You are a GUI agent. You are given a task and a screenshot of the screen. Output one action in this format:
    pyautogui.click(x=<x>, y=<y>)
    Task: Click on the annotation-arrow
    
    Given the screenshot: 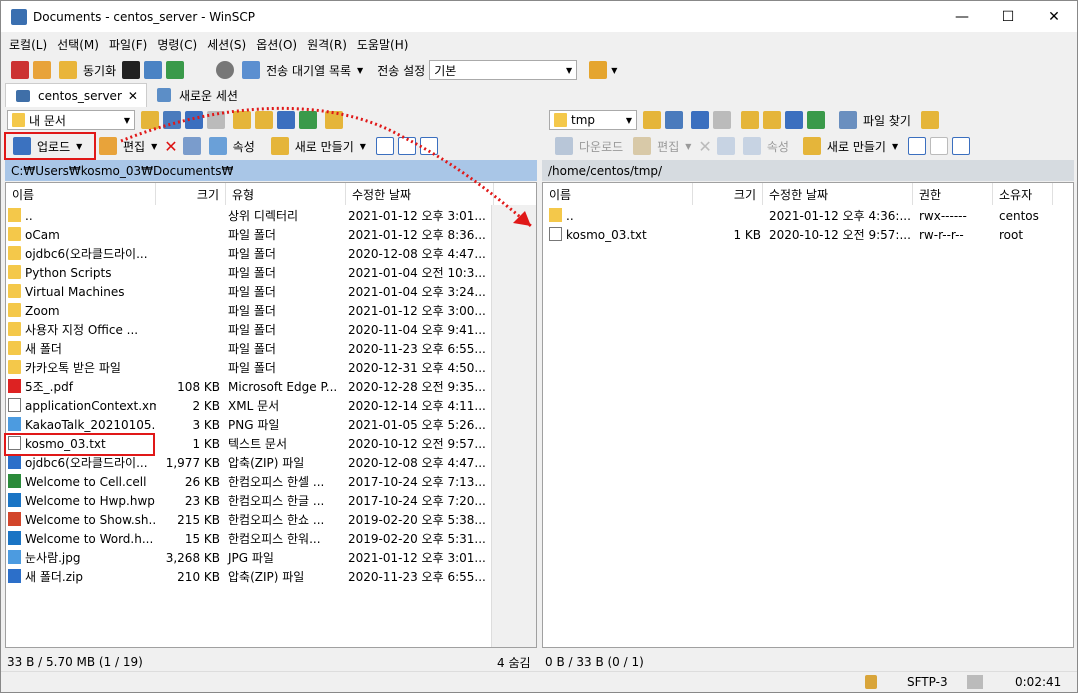 What is the action you would take?
    pyautogui.click(x=326, y=167)
    